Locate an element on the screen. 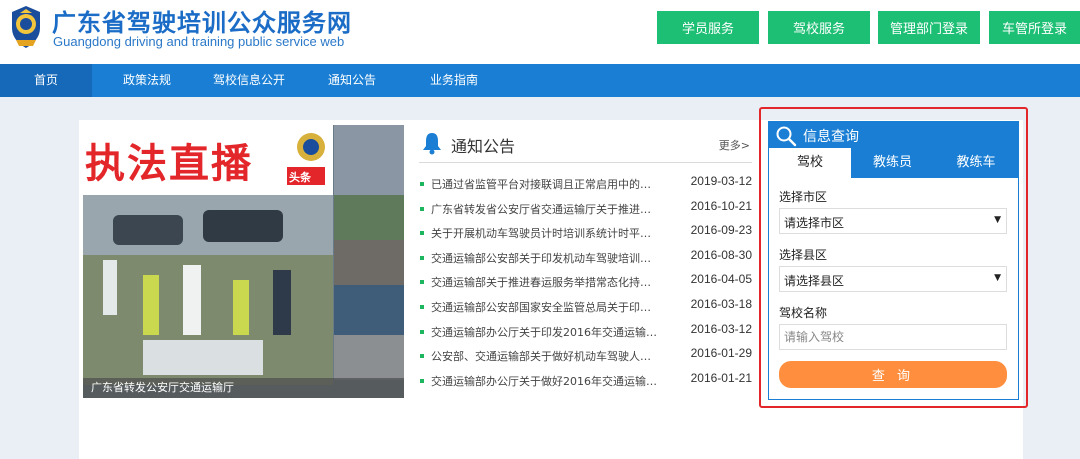 The width and height of the screenshot is (1080, 459). bell-icon is located at coordinates (432, 144).